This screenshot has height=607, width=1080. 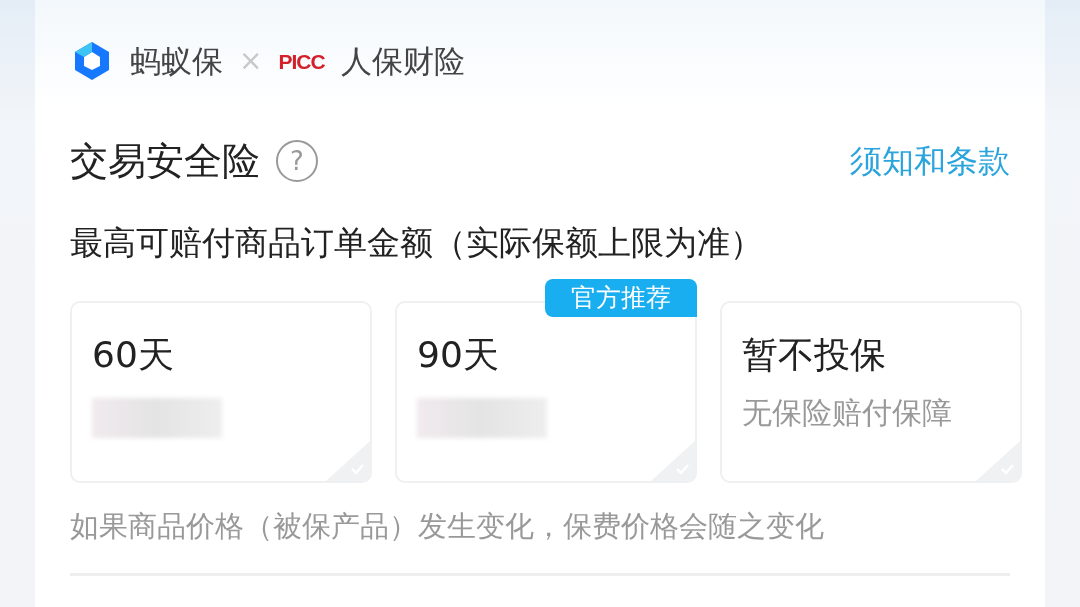 What do you see at coordinates (301, 61) in the screenshot?
I see `partner-logo: PICC` at bounding box center [301, 61].